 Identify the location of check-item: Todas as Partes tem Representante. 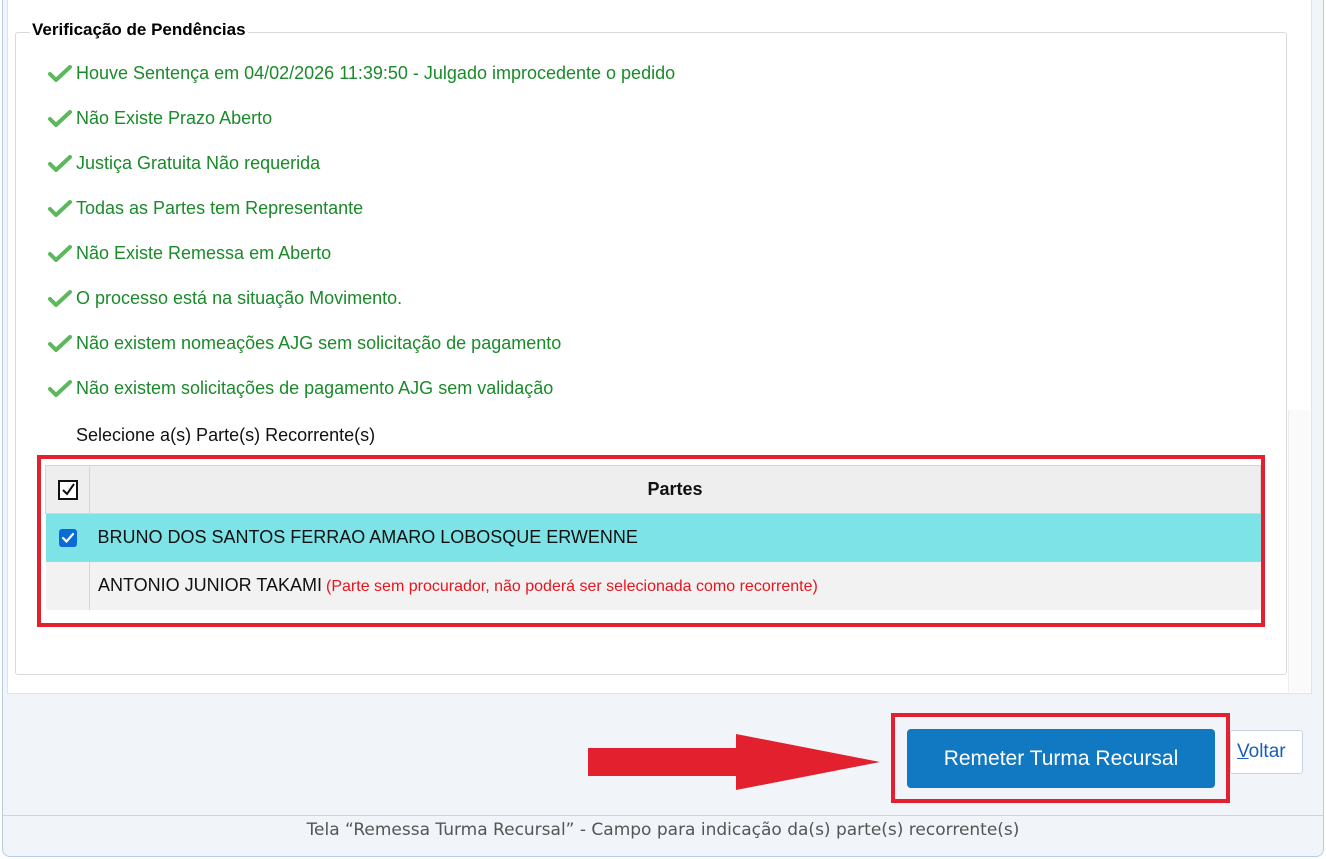
(205, 208).